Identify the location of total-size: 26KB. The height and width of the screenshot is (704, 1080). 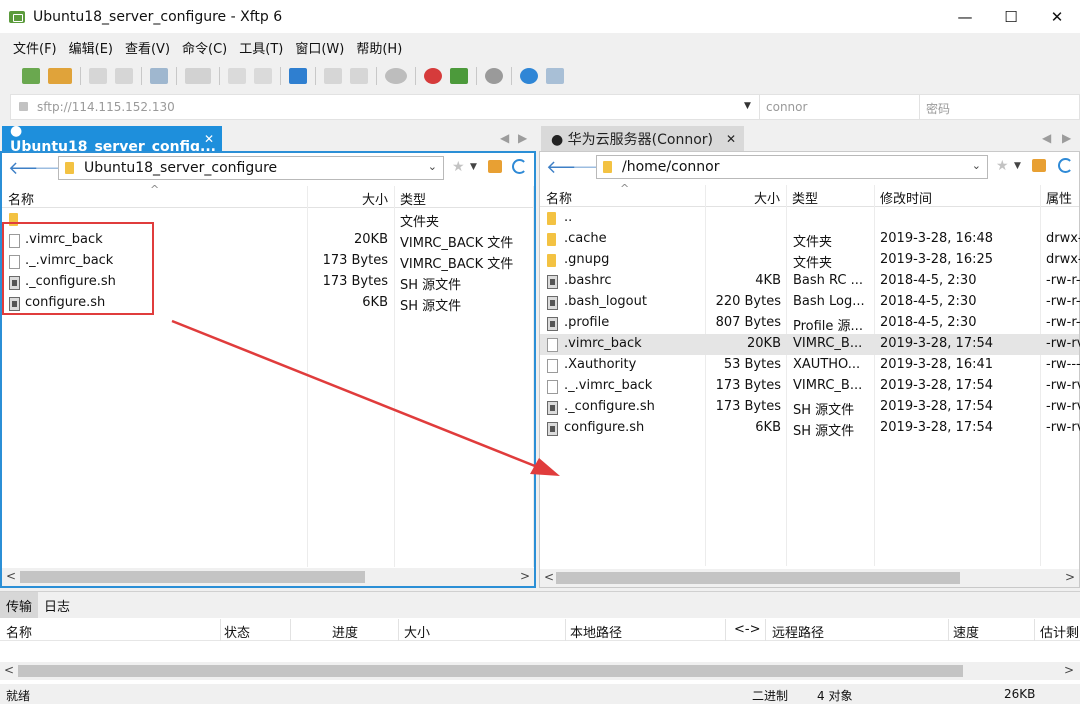
(1020, 694).